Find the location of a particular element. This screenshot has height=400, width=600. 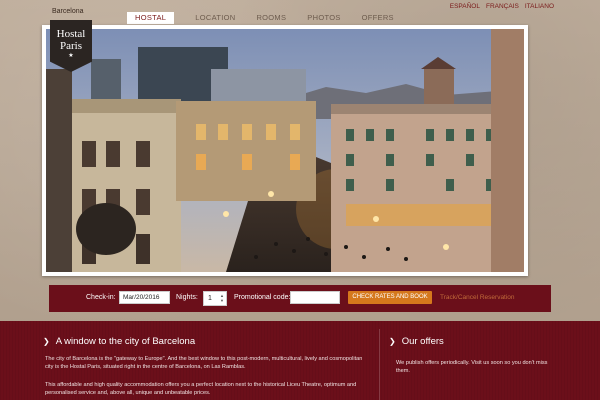

offers-section-heading: ❯ Our offers is located at coordinates (416, 341).